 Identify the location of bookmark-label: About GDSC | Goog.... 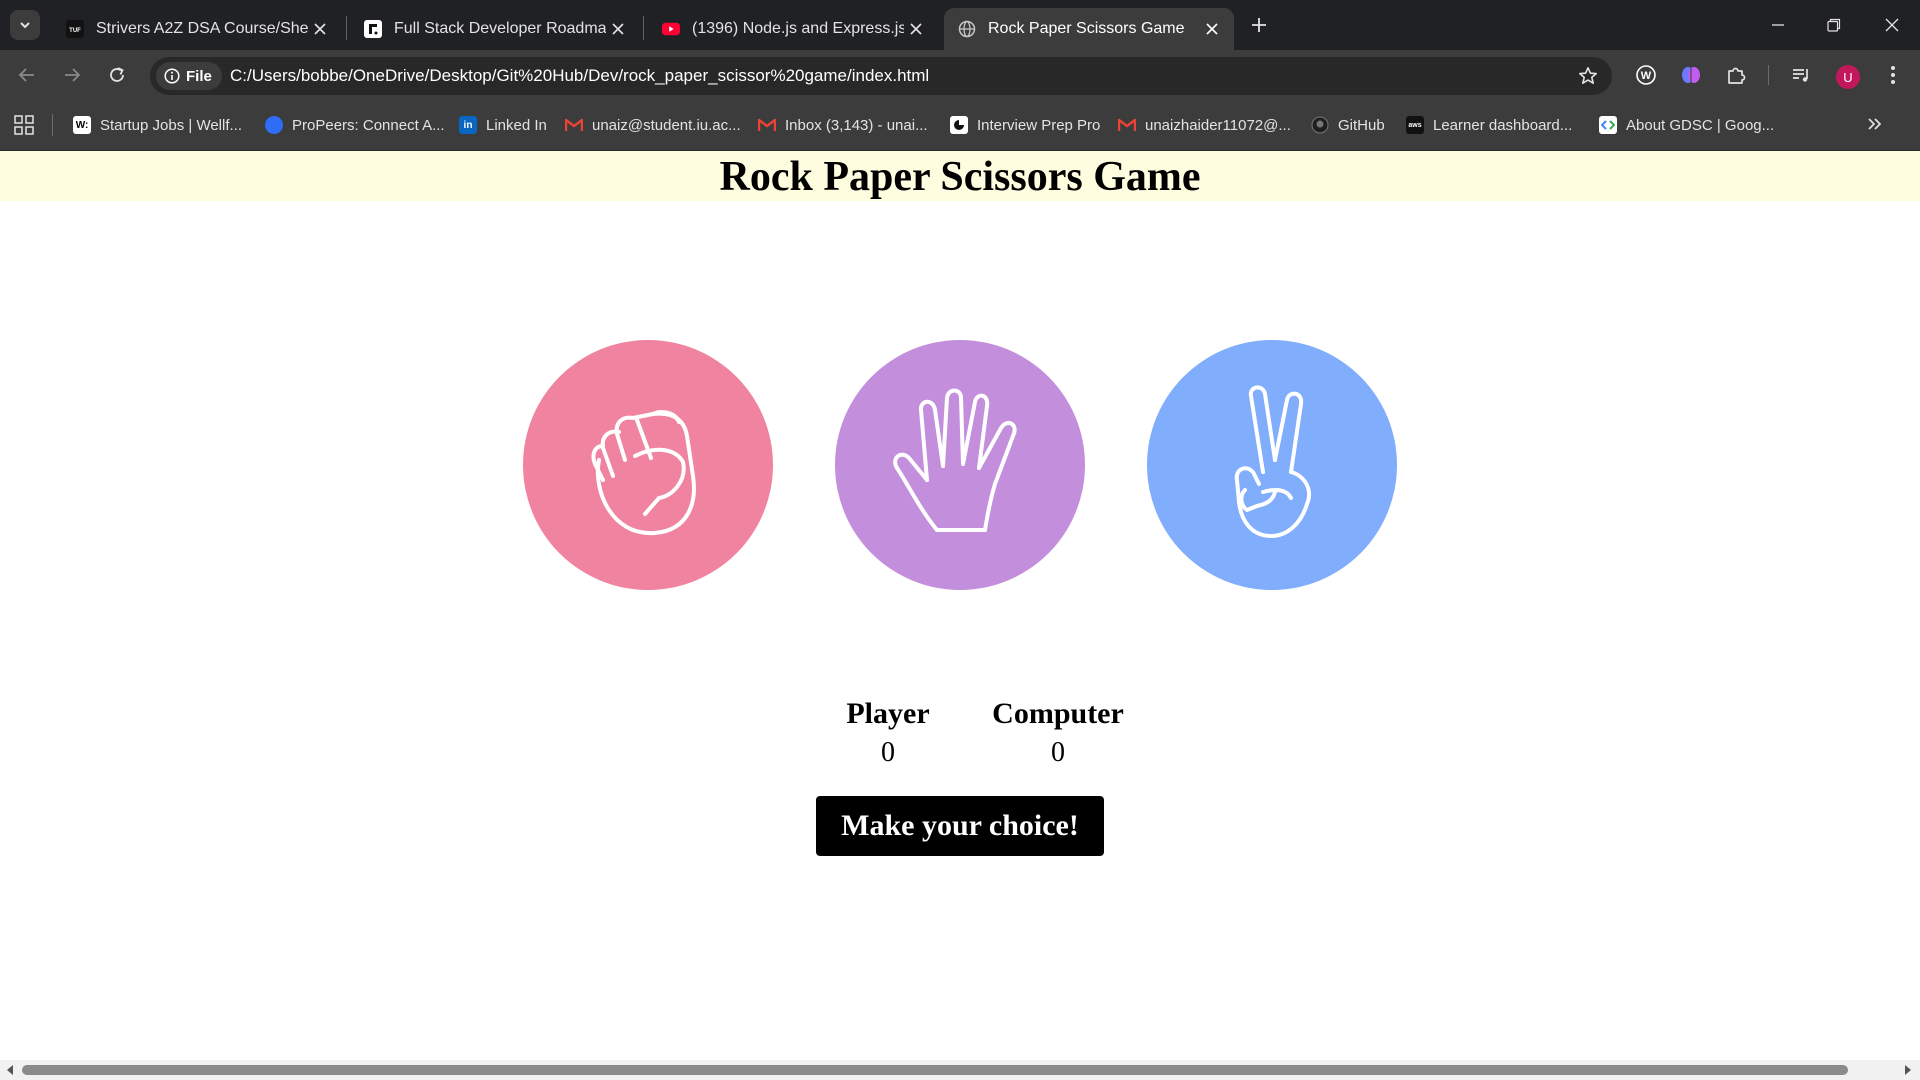
(1700, 125).